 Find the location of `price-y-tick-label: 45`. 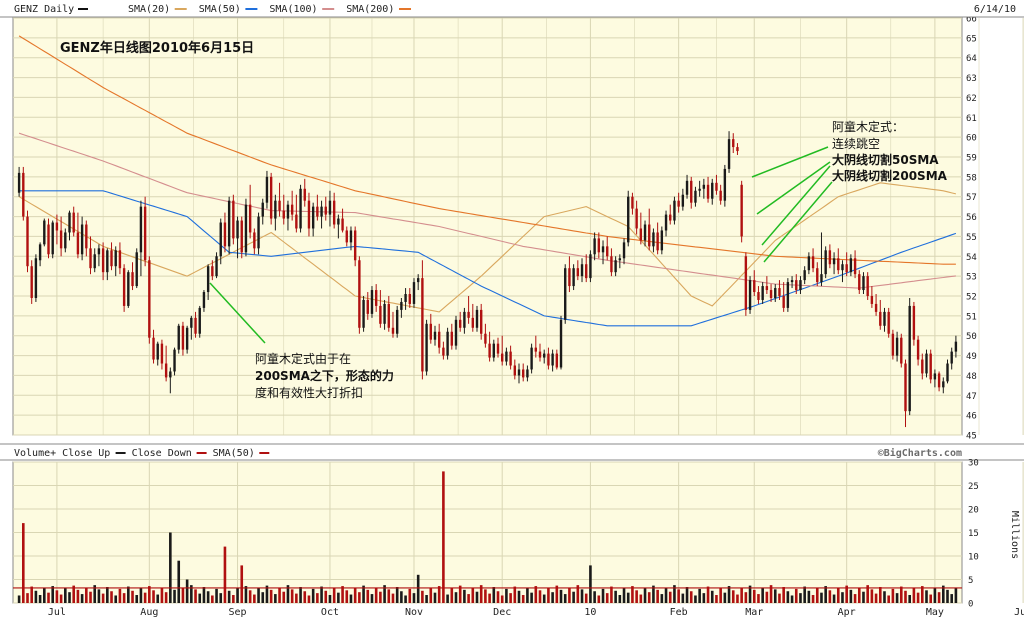

price-y-tick-label: 45 is located at coordinates (971, 437).